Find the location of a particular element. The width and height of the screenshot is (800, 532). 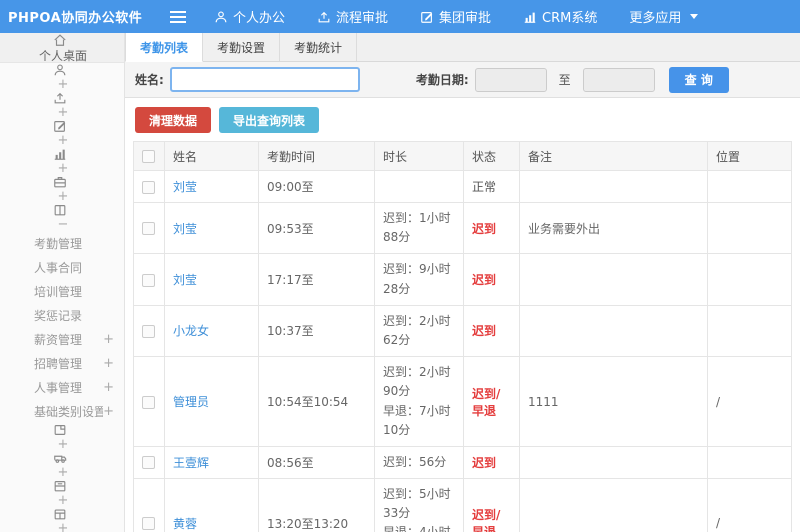

sidebar-item-2: 流程审批+ is located at coordinates (62, 105).